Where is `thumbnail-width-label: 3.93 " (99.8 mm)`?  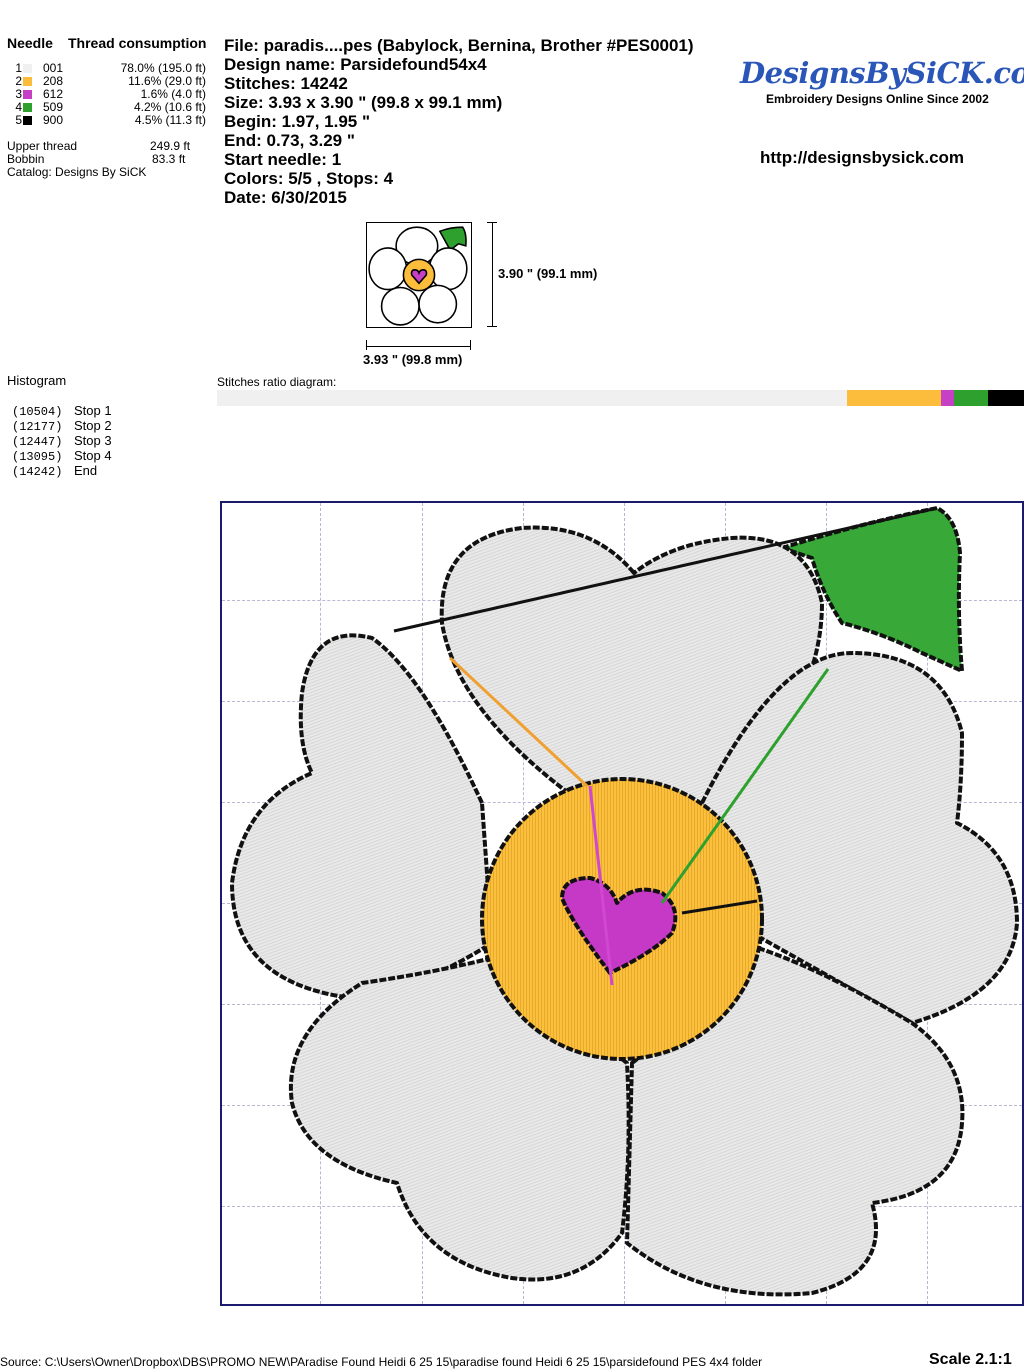
thumbnail-width-label: 3.93 " (99.8 mm) is located at coordinates (413, 359).